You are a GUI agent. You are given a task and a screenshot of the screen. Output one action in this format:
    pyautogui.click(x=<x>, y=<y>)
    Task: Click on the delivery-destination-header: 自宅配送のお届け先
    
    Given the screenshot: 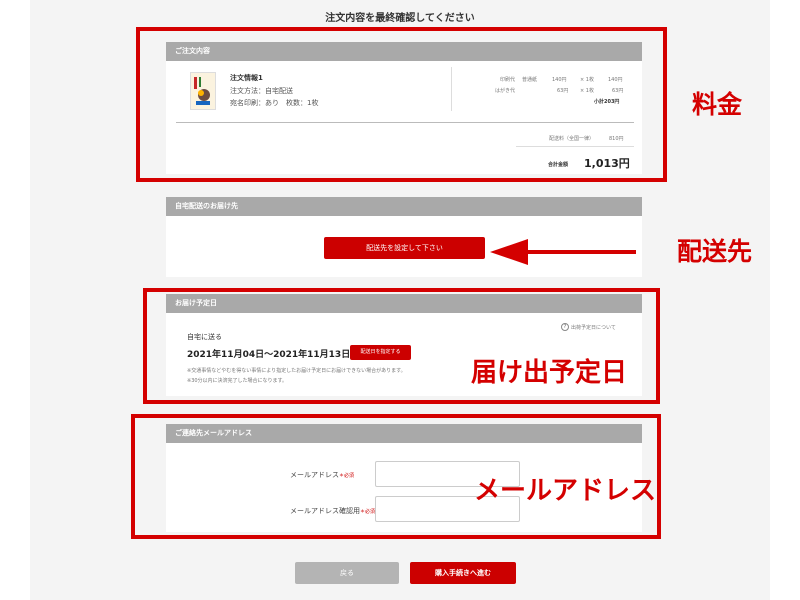 What is the action you would take?
    pyautogui.click(x=404, y=206)
    